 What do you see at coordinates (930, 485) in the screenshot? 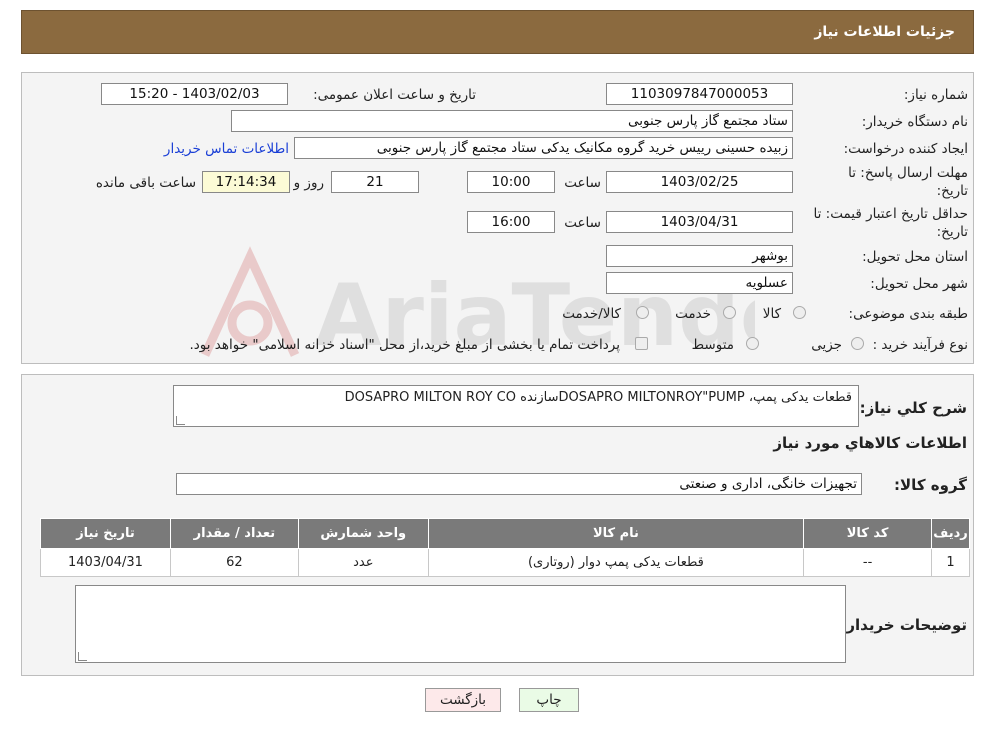
I see `goods-group-label: گروه کالا:` at bounding box center [930, 485].